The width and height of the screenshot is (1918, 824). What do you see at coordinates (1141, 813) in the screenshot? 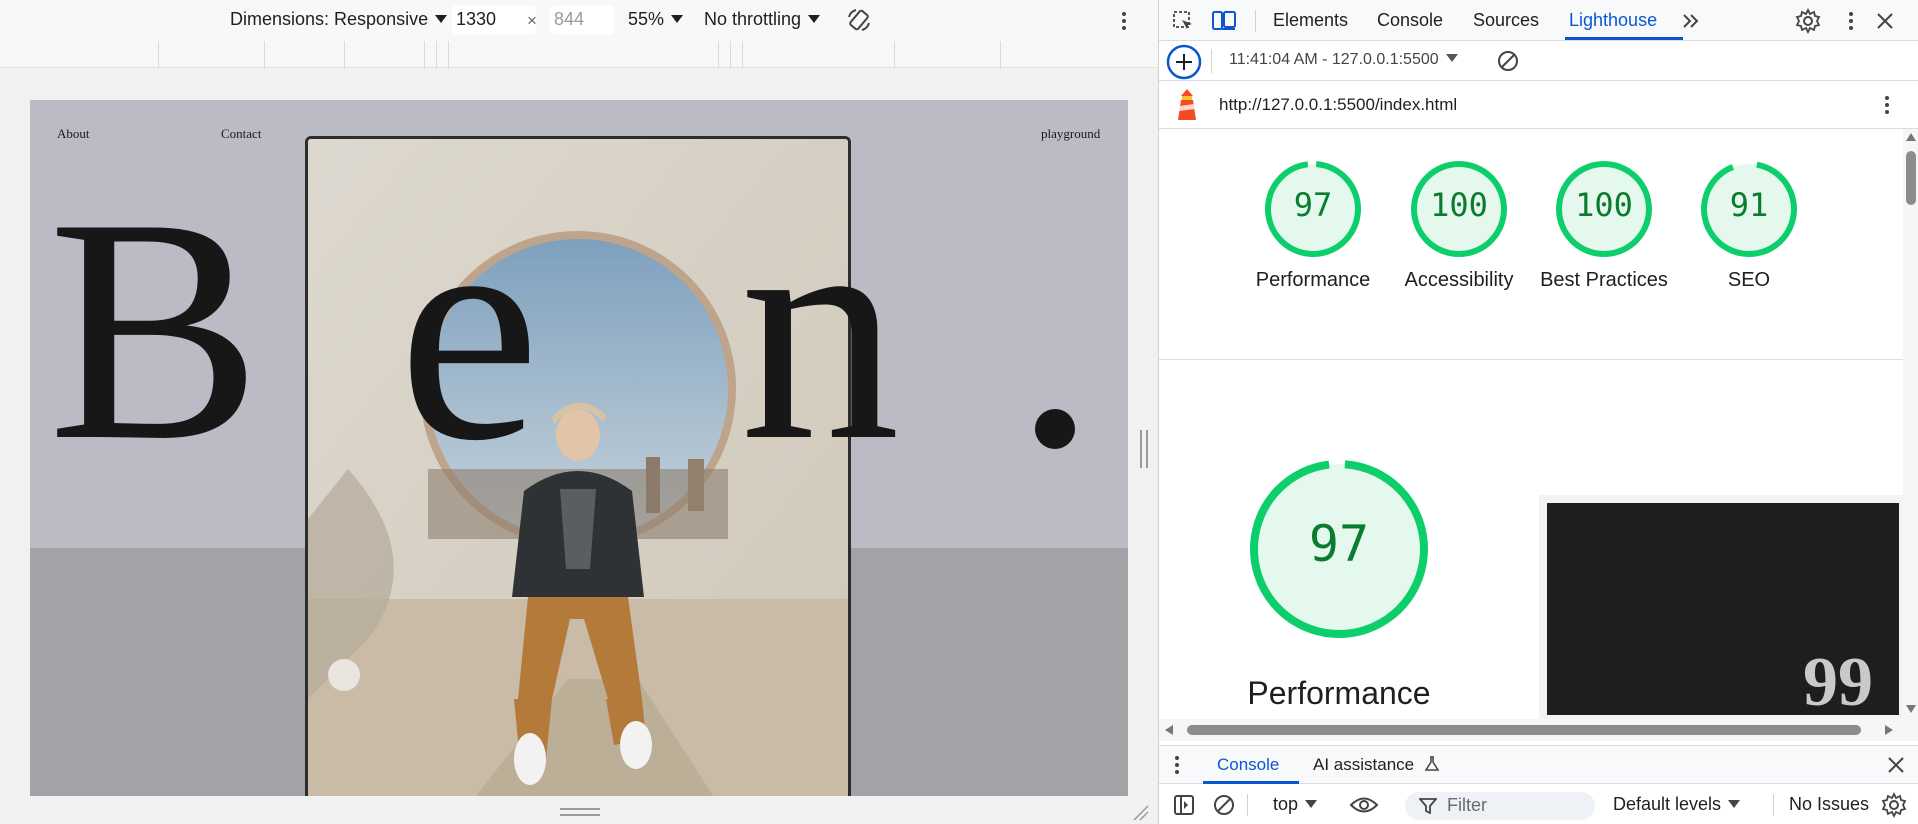
I see `corner-resize-grip-icon` at bounding box center [1141, 813].